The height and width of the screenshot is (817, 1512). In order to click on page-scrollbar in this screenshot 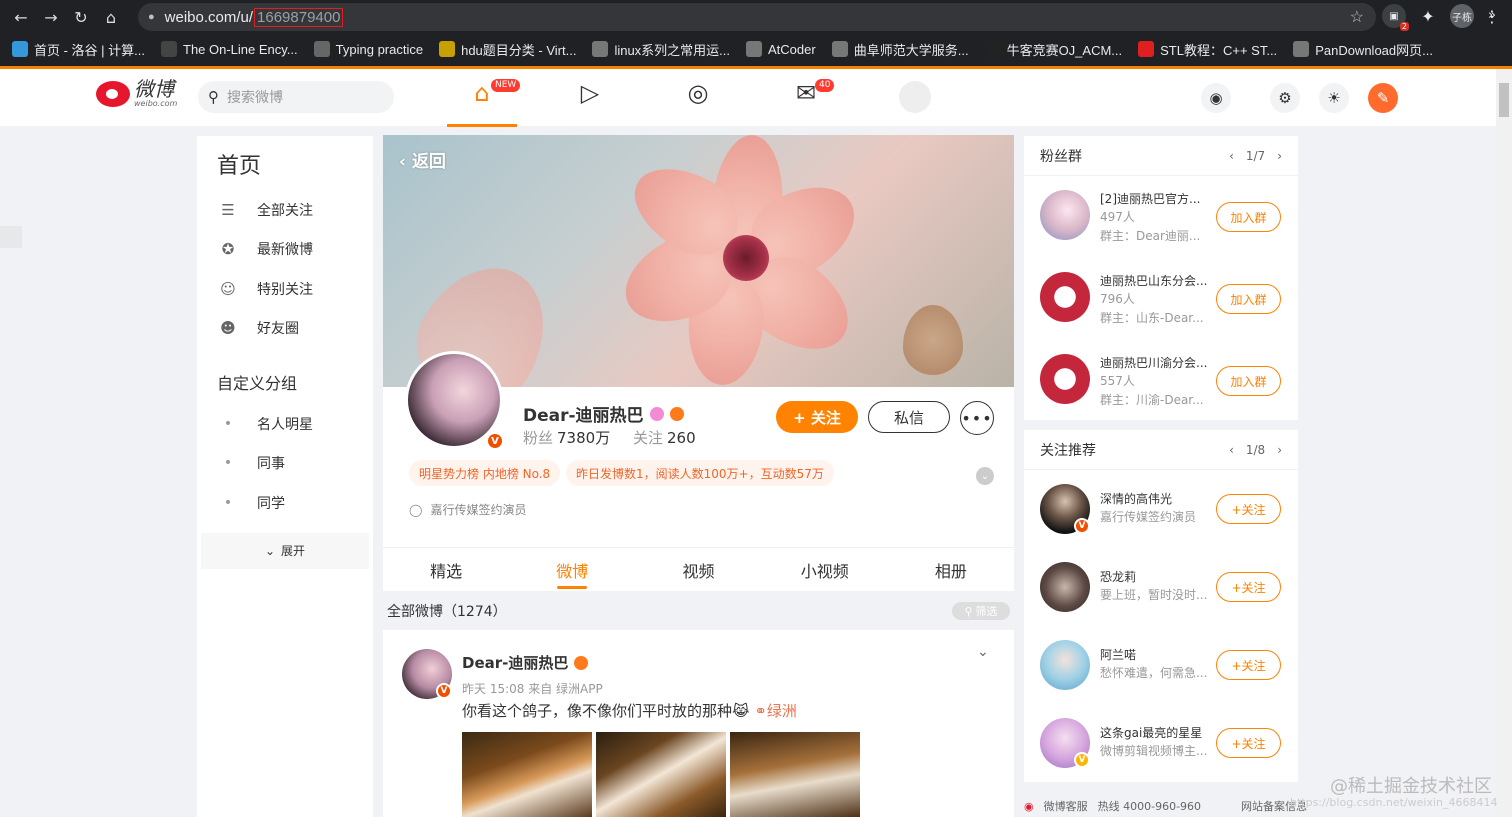, I will do `click(1504, 443)`.